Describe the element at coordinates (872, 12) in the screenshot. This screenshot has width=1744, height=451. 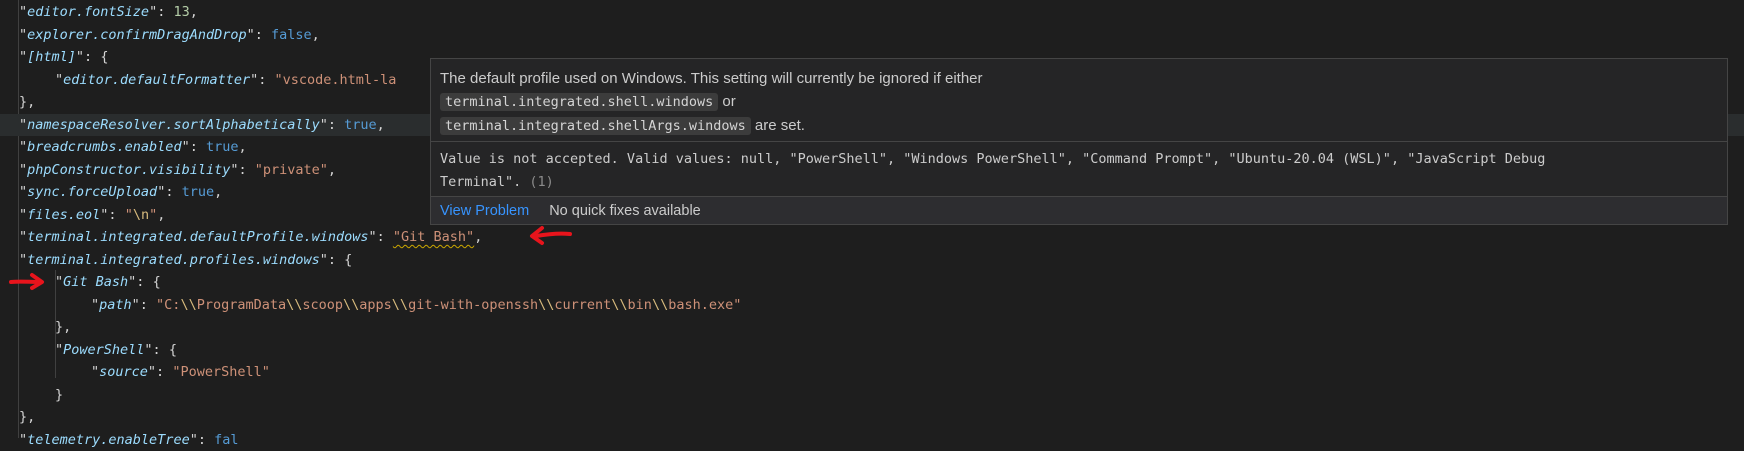
I see `code-line: "editor.fontSize": 13,` at that location.